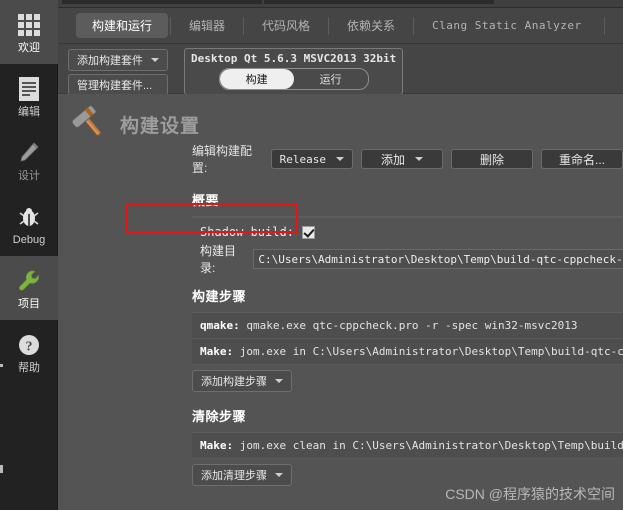  I want to click on sidebar-item-label: 编辑, so click(29, 111).